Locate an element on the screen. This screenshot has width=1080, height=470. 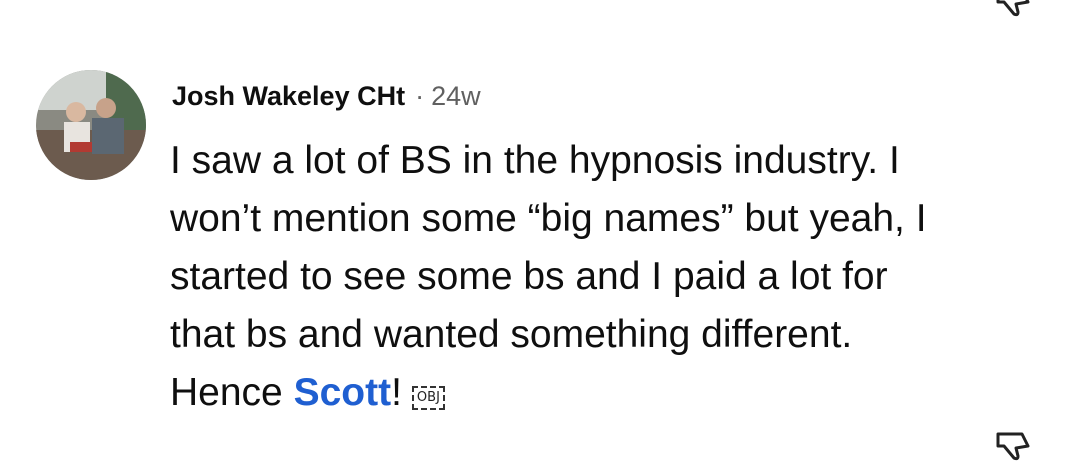
mention-link: Scott is located at coordinates (343, 392).